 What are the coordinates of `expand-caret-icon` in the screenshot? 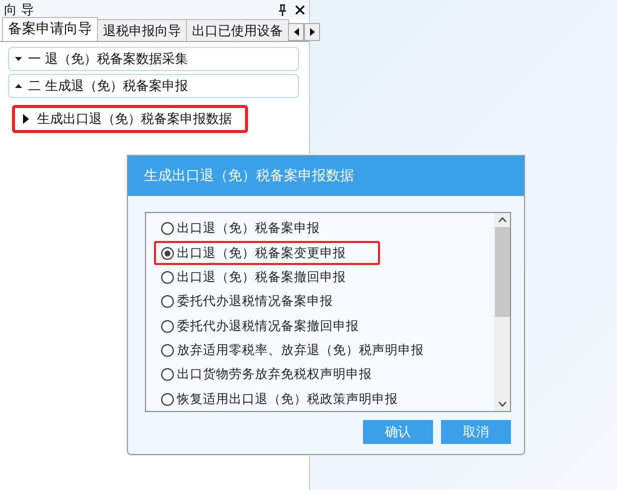 It's located at (18, 59).